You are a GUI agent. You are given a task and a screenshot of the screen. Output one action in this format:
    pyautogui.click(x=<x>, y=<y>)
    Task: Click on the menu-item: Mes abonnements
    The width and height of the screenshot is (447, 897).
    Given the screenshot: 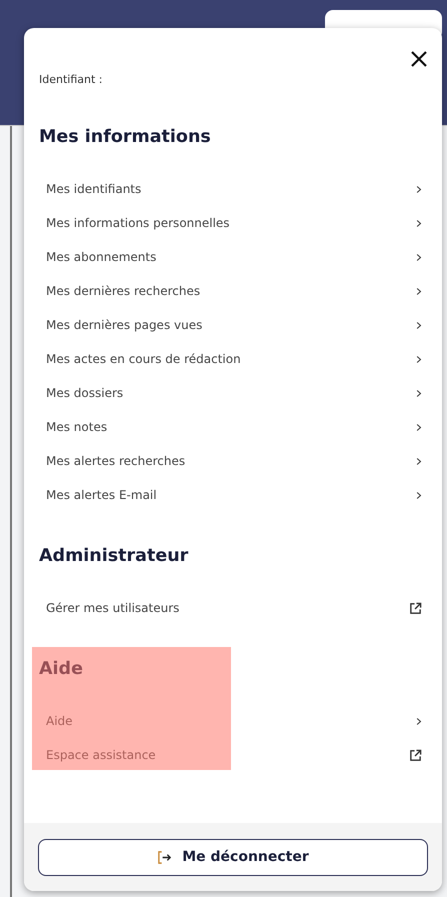 What is the action you would take?
    pyautogui.click(x=240, y=257)
    